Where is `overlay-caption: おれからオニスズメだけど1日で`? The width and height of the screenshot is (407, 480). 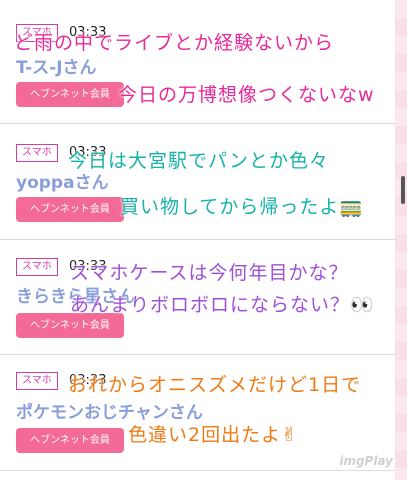 overlay-caption: おれからオニスズメだけど1日で is located at coordinates (215, 385).